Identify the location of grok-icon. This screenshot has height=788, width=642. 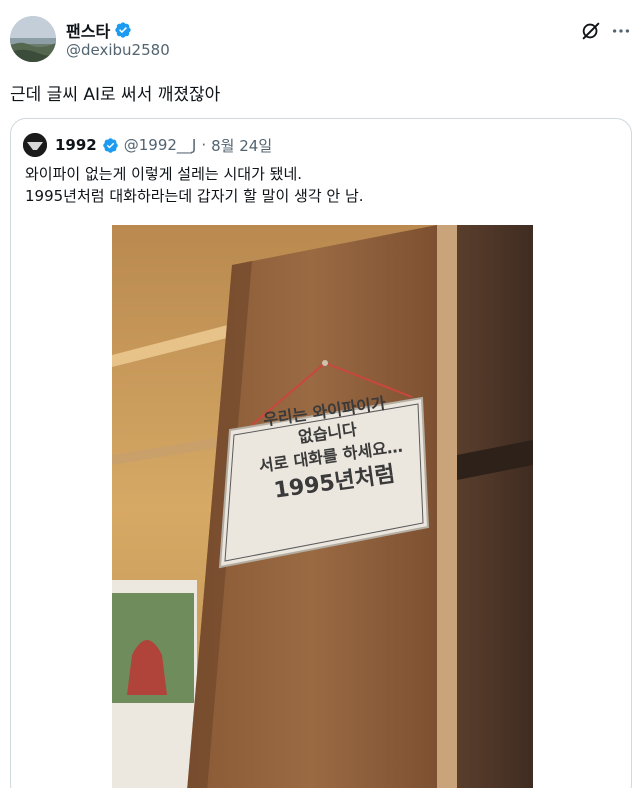
(591, 31).